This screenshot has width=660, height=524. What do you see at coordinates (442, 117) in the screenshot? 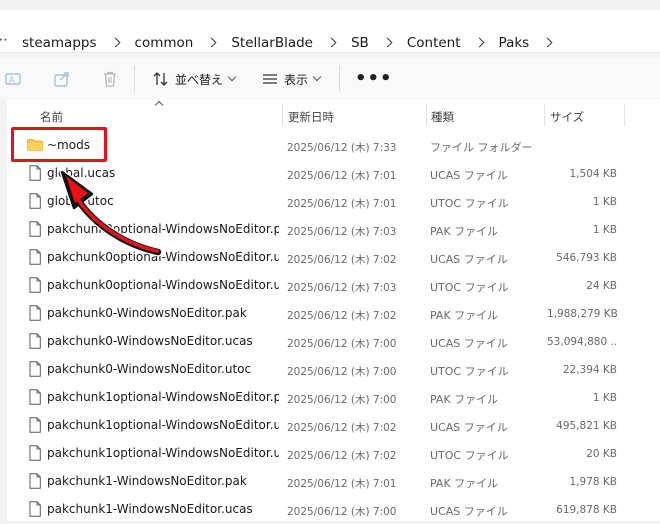
I see `column-type: 種類` at bounding box center [442, 117].